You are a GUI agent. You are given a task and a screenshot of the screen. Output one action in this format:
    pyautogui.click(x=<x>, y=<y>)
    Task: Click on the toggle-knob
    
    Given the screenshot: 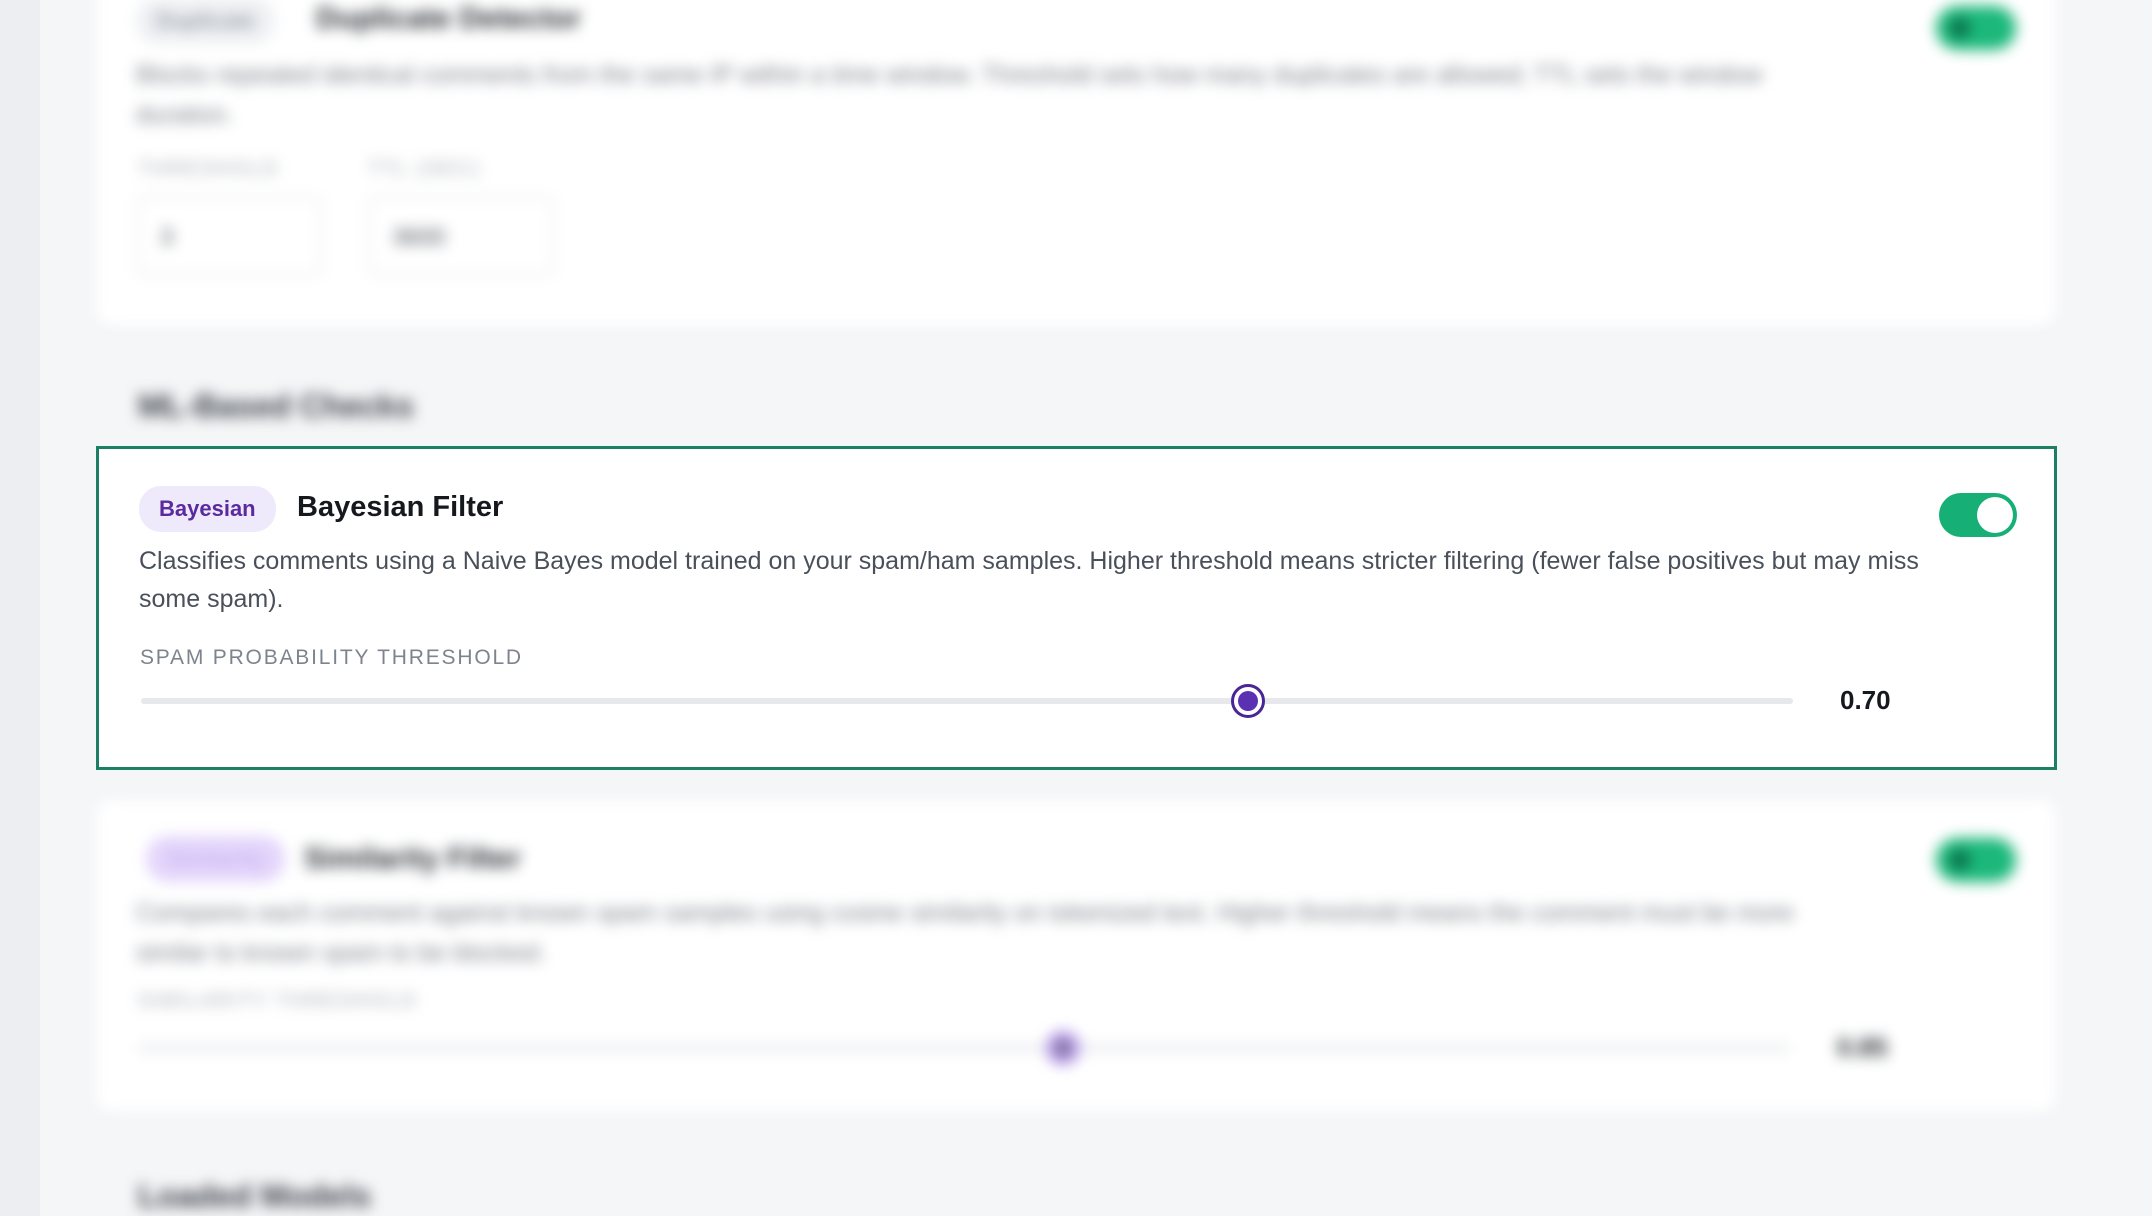 What is the action you would take?
    pyautogui.click(x=1995, y=515)
    